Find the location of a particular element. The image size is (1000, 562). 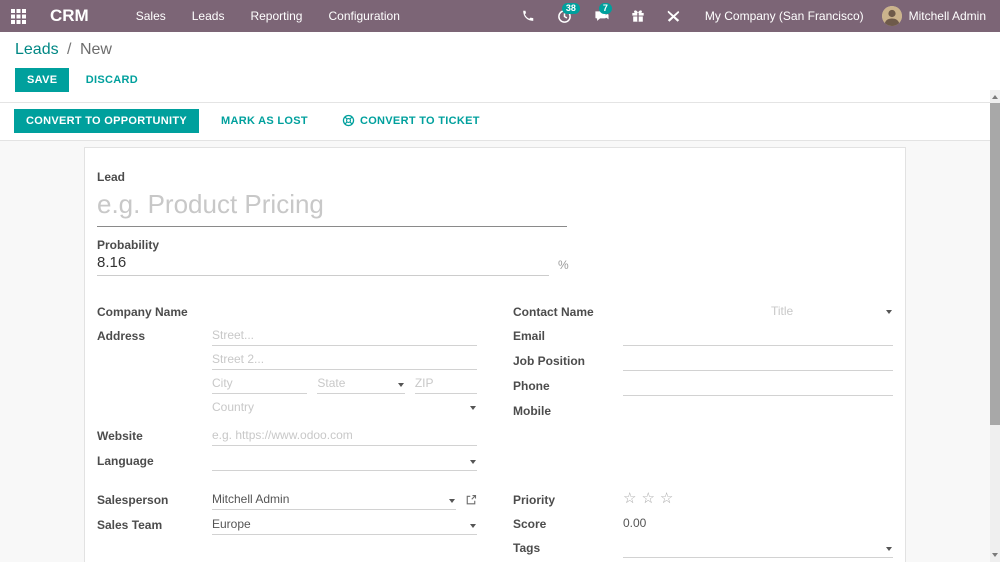

address-label: Address is located at coordinates (121, 336).